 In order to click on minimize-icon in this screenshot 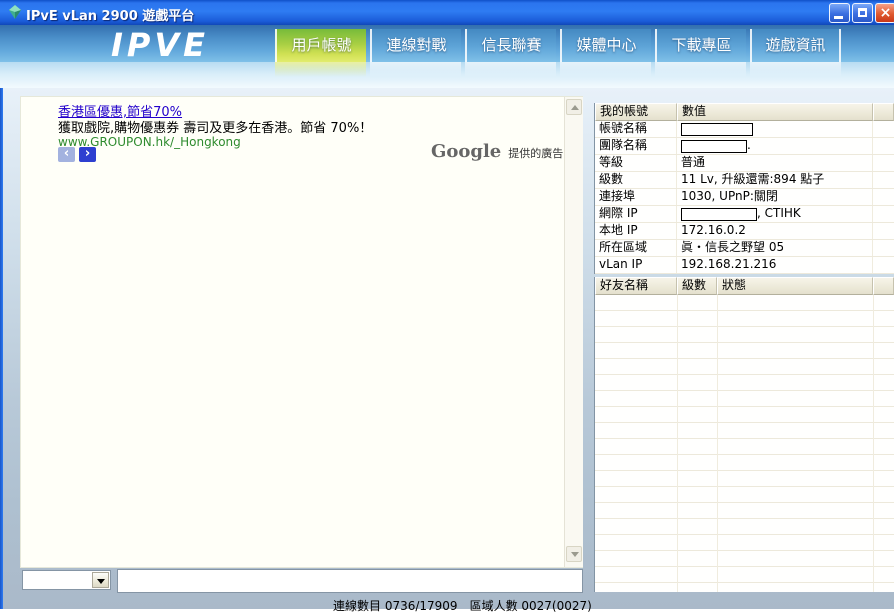, I will do `click(838, 17)`.